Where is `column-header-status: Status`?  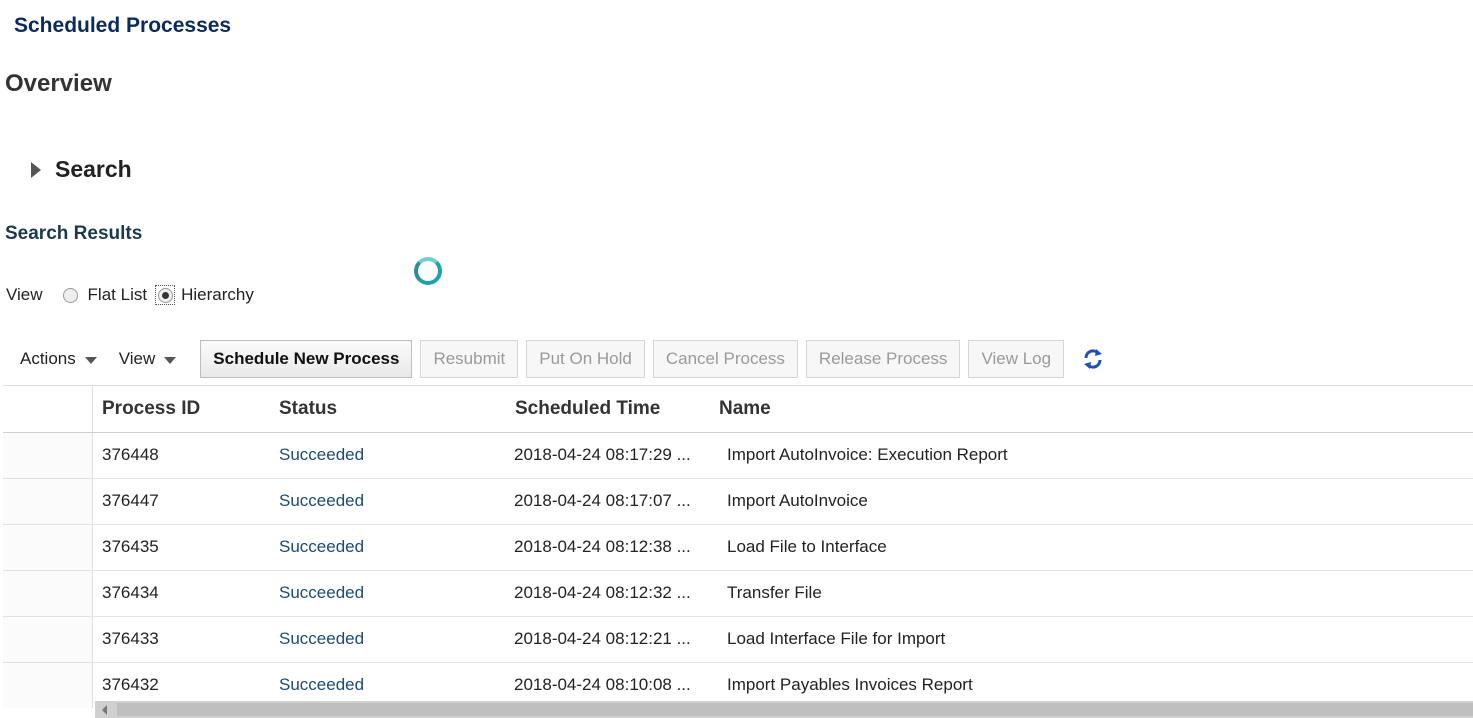
column-header-status: Status is located at coordinates (308, 409).